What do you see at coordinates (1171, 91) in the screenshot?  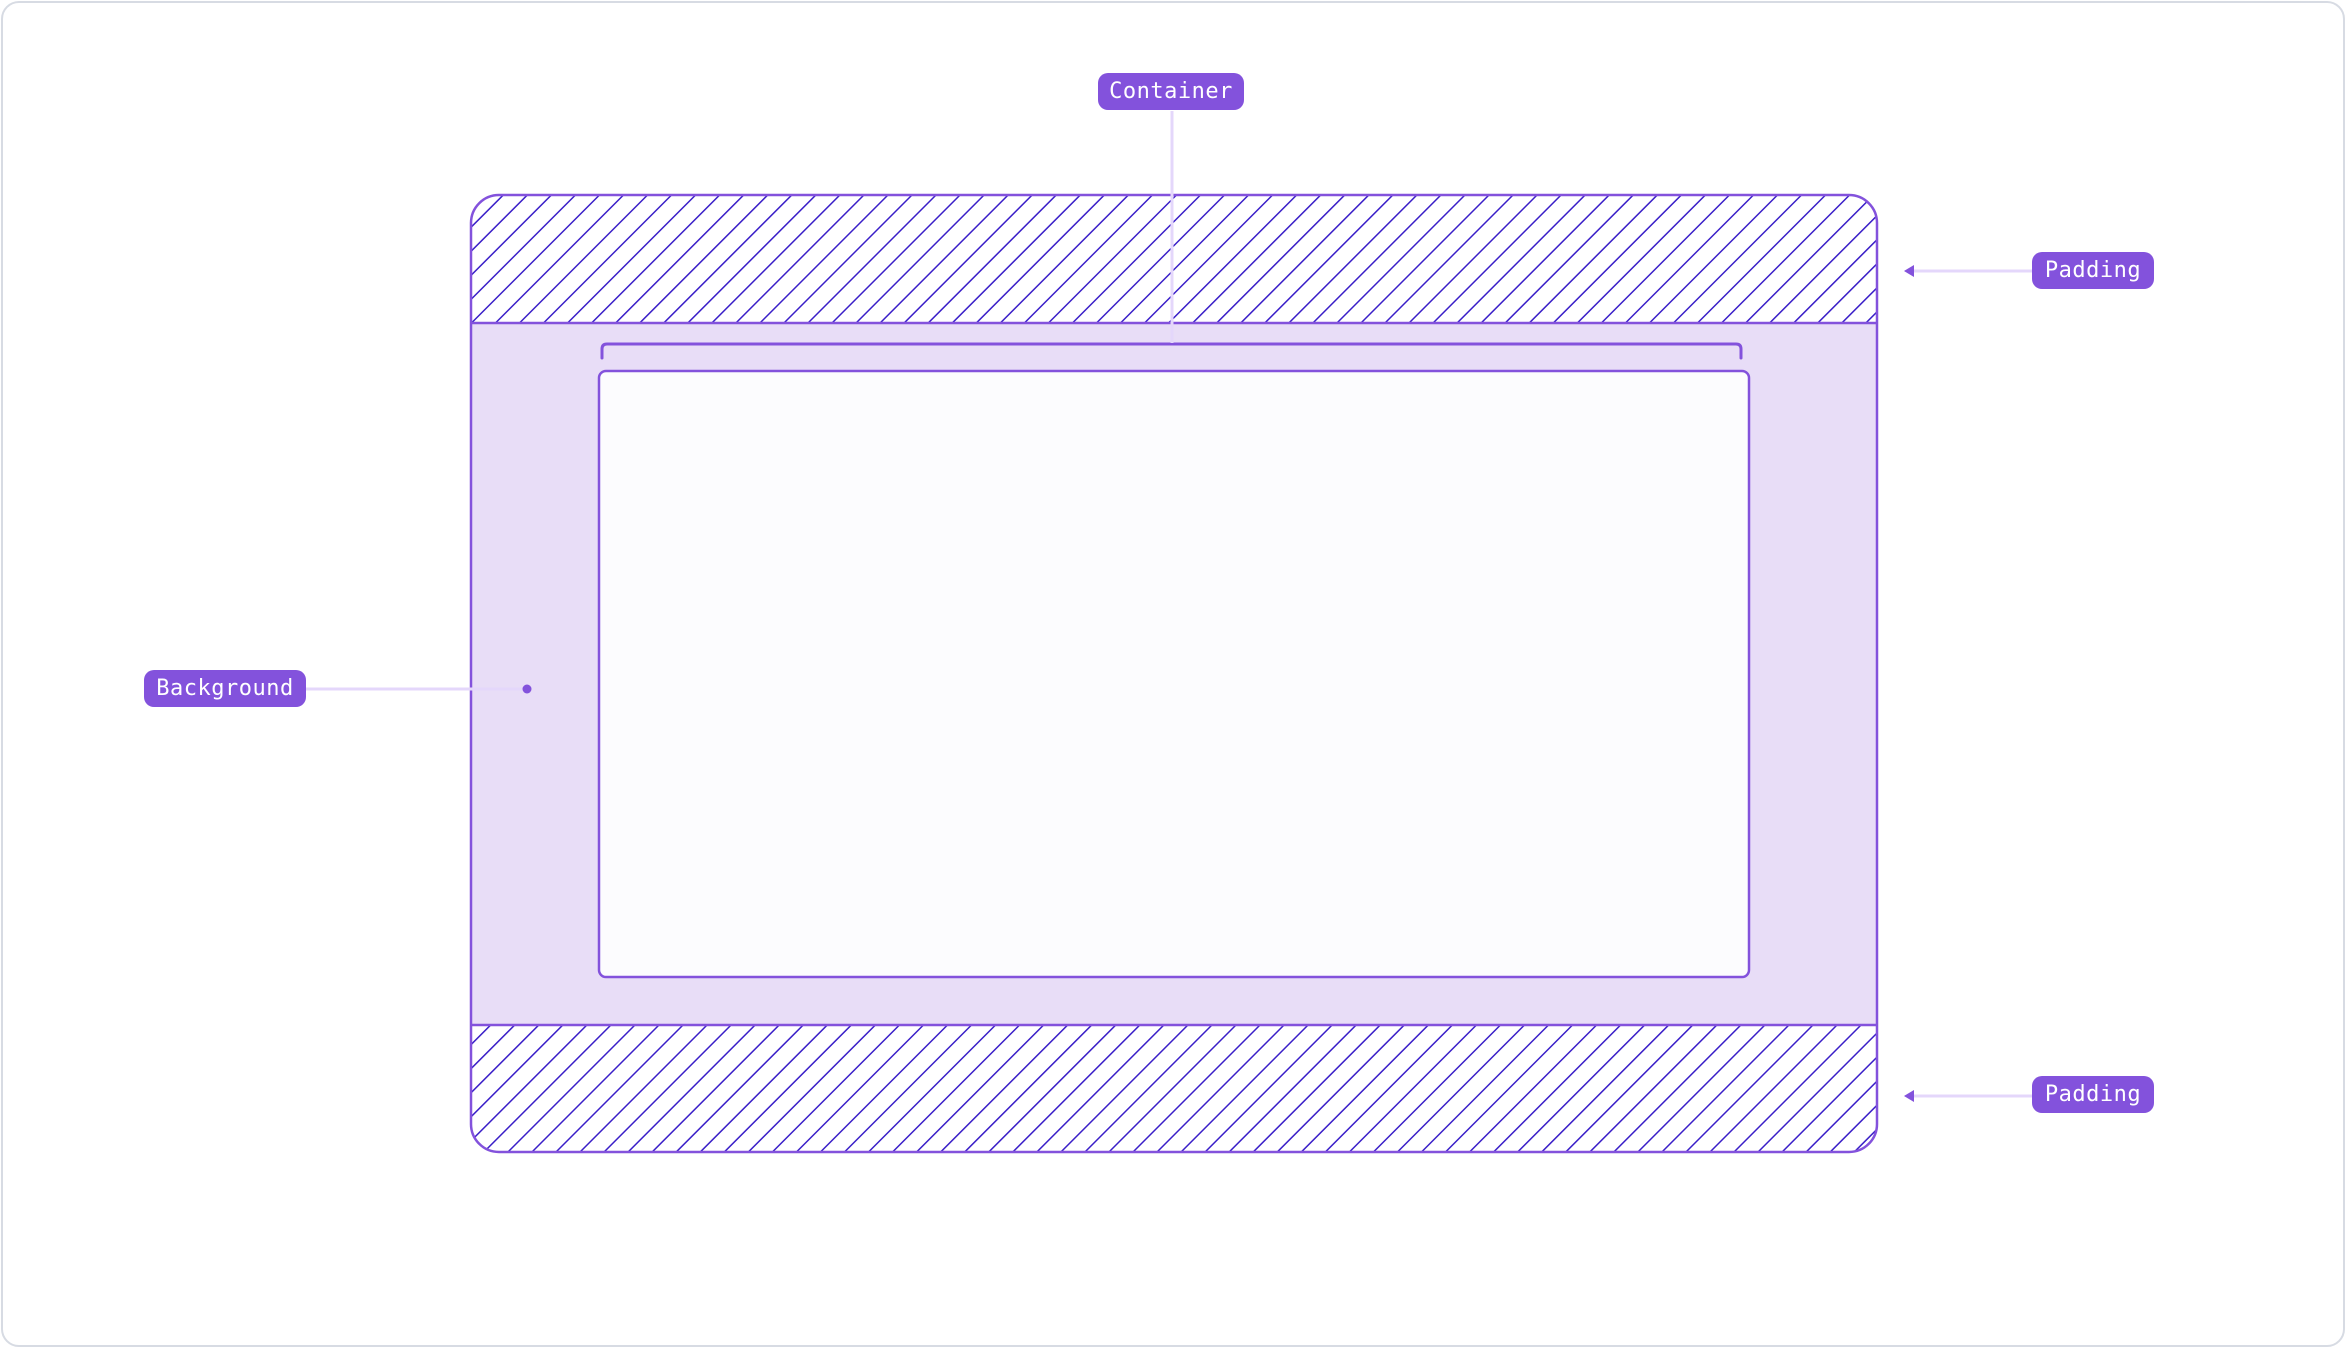 I see `container-label: Container` at bounding box center [1171, 91].